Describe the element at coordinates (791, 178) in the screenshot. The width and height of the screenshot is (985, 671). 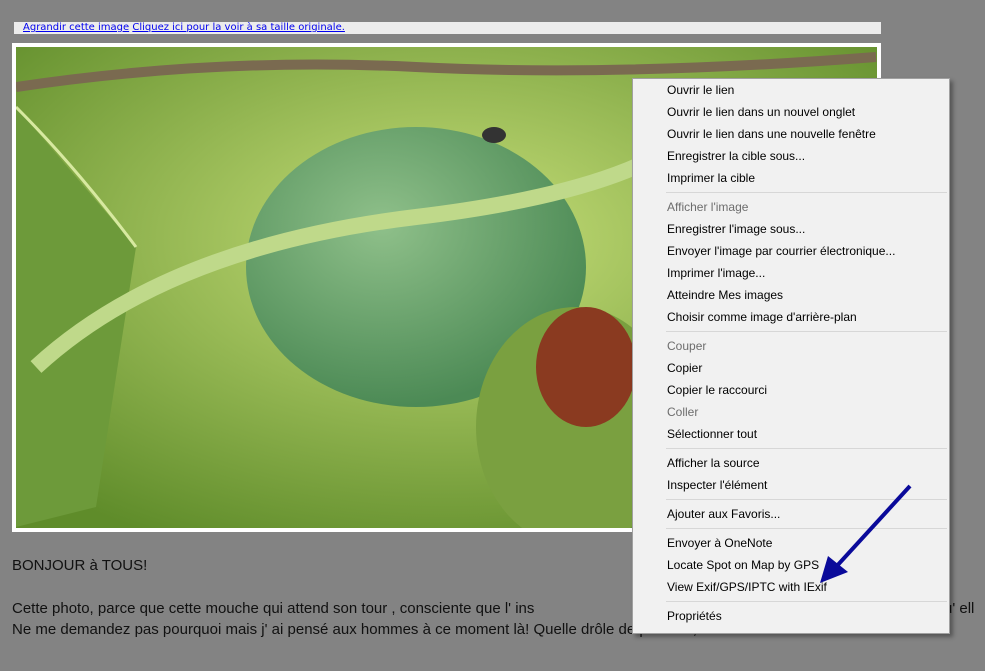
I see `menu-item: Imprimer la cible` at that location.